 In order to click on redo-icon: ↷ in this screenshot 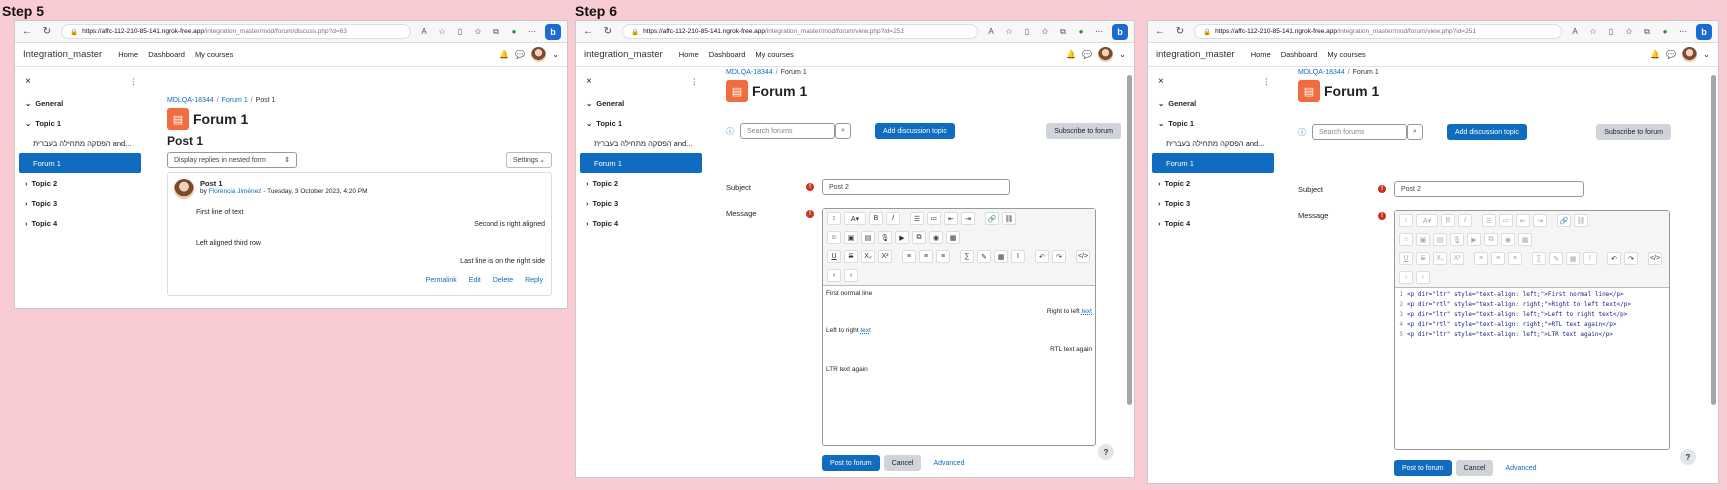, I will do `click(1059, 256)`.